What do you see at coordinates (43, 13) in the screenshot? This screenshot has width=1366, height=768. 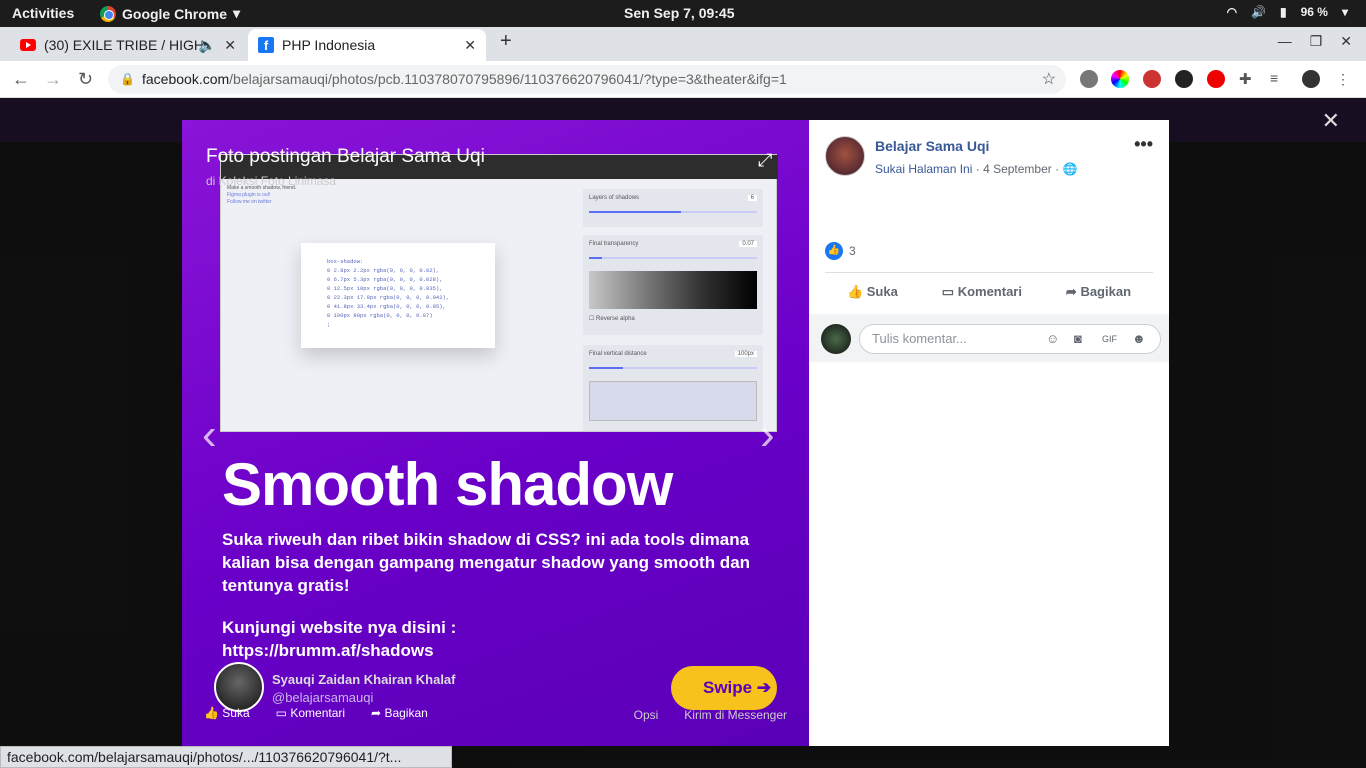 I see `activities-button: Activities` at bounding box center [43, 13].